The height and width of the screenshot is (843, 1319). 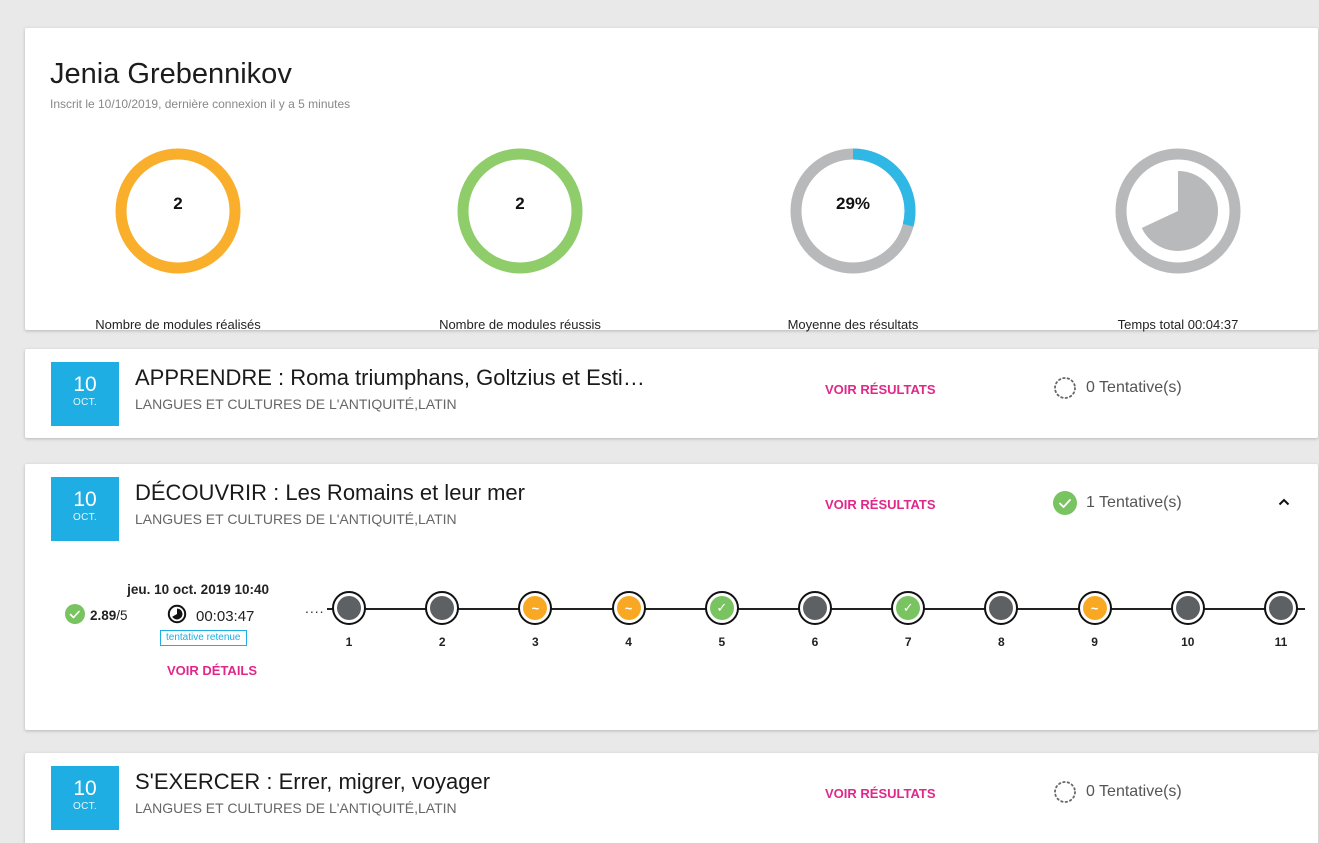 What do you see at coordinates (1188, 642) in the screenshot?
I see `step-number: 10` at bounding box center [1188, 642].